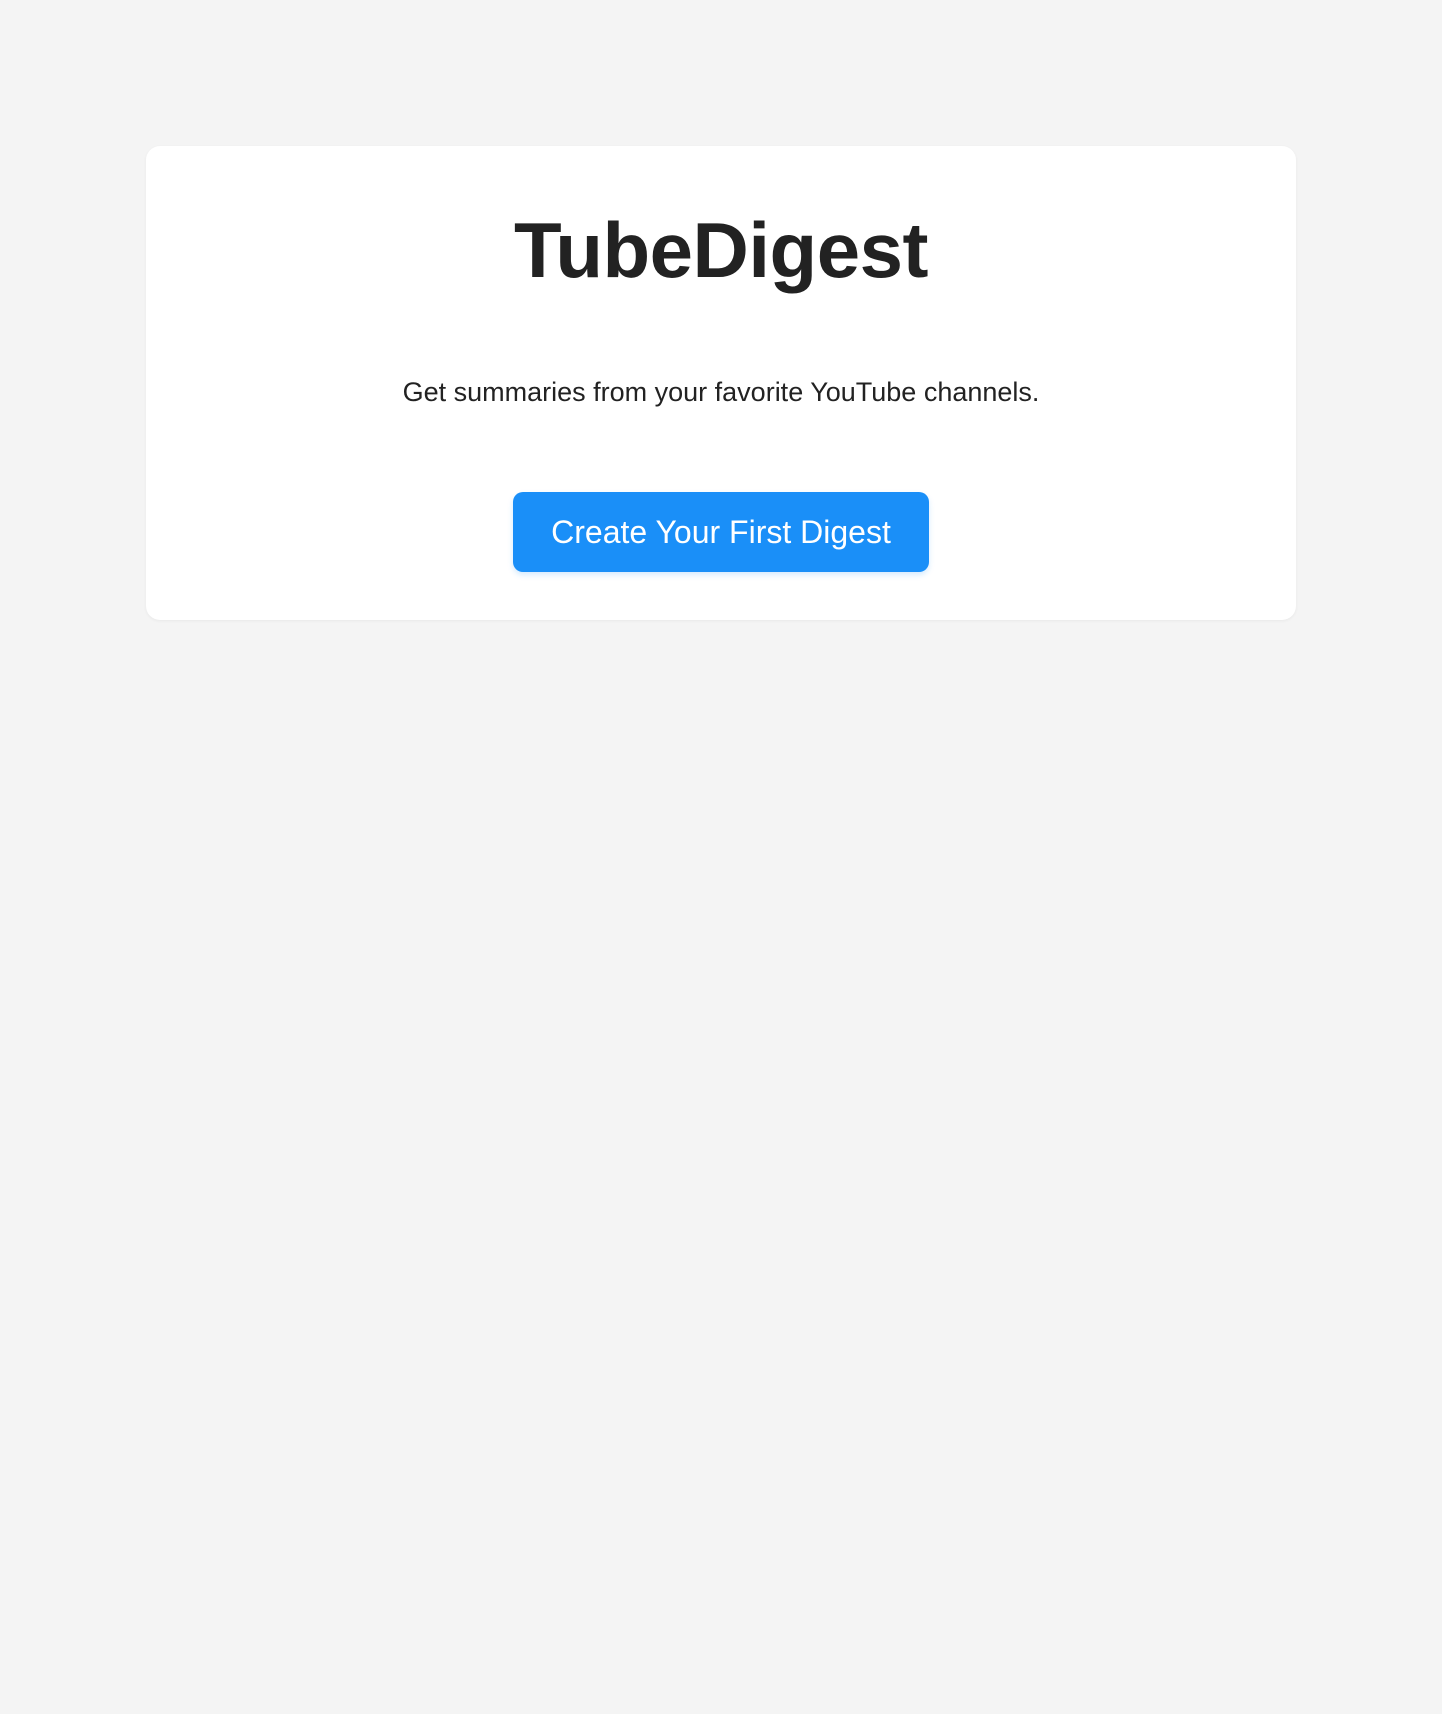 This screenshot has height=1714, width=1442. I want to click on app-title: TubeDigest, so click(721, 250).